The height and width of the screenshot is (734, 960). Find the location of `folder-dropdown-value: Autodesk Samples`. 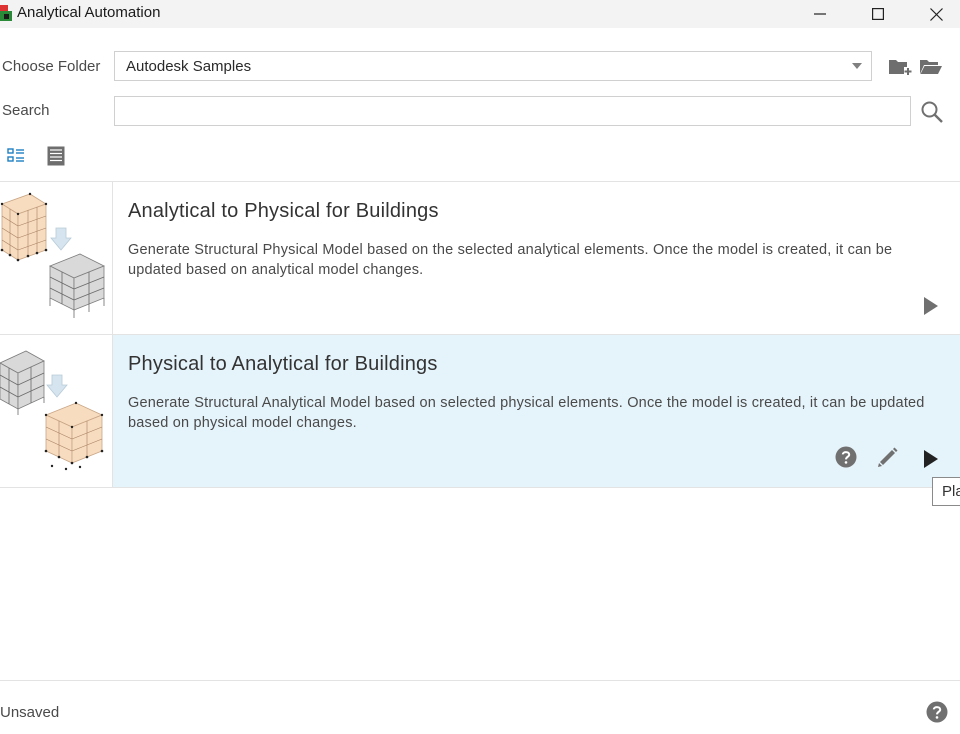

folder-dropdown-value: Autodesk Samples is located at coordinates (189, 66).